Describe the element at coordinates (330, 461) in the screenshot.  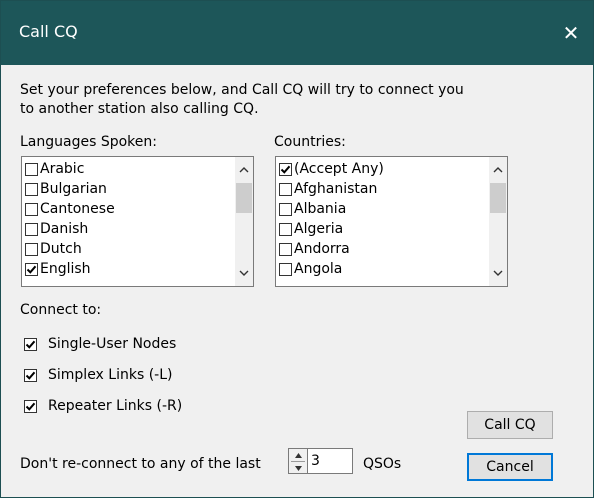
I see `qso-count-field: 3` at that location.